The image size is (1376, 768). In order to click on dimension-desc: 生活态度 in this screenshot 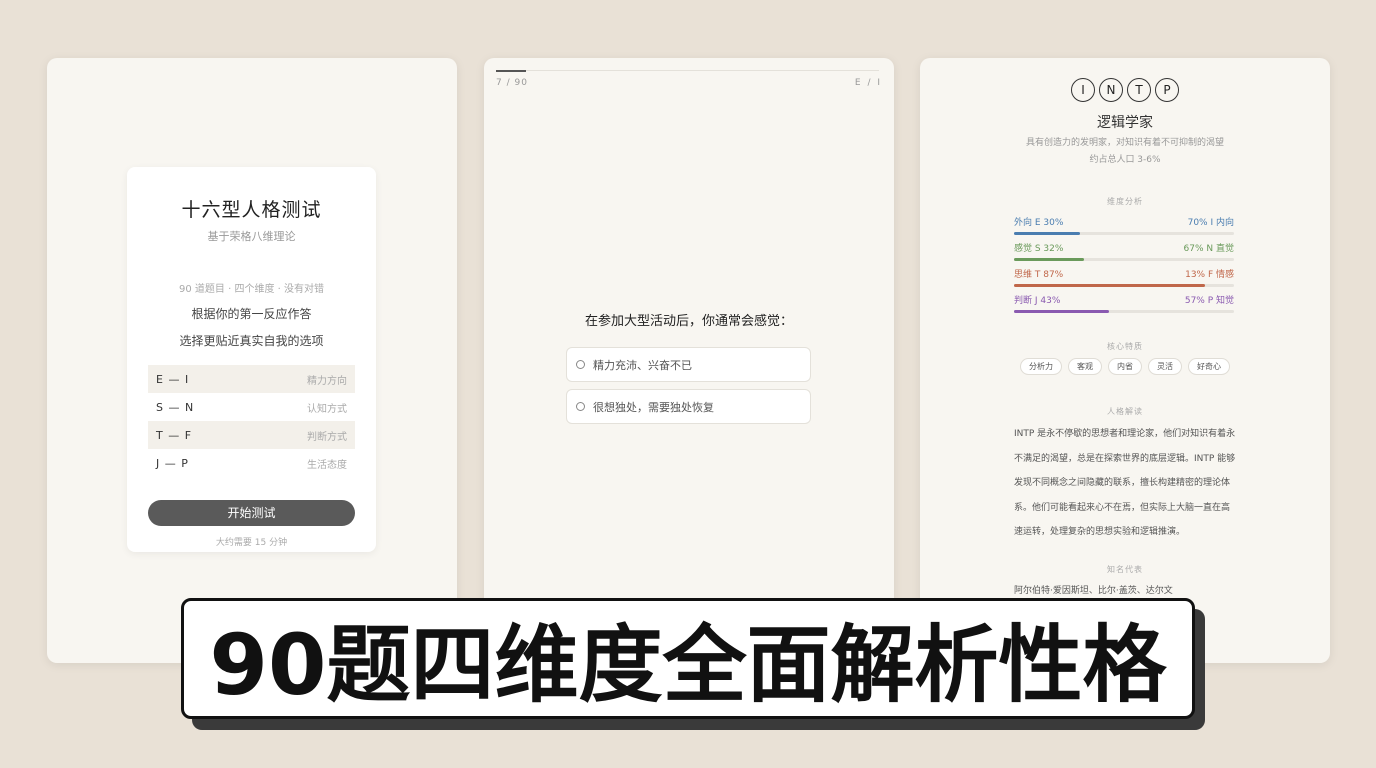, I will do `click(327, 465)`.